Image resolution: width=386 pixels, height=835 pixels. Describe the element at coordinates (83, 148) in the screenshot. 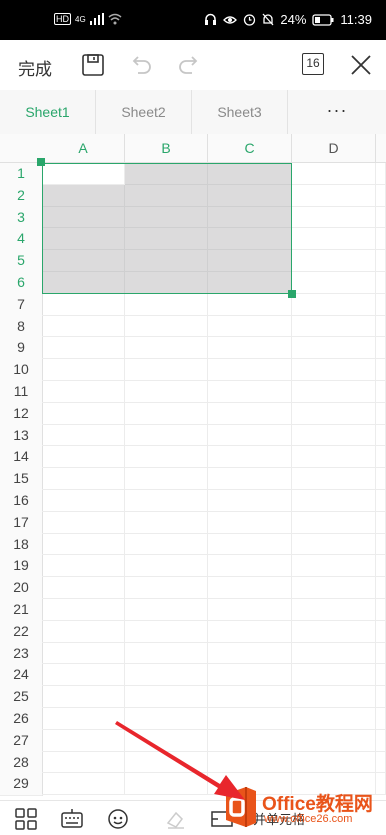

I see `column-header-a: A` at that location.